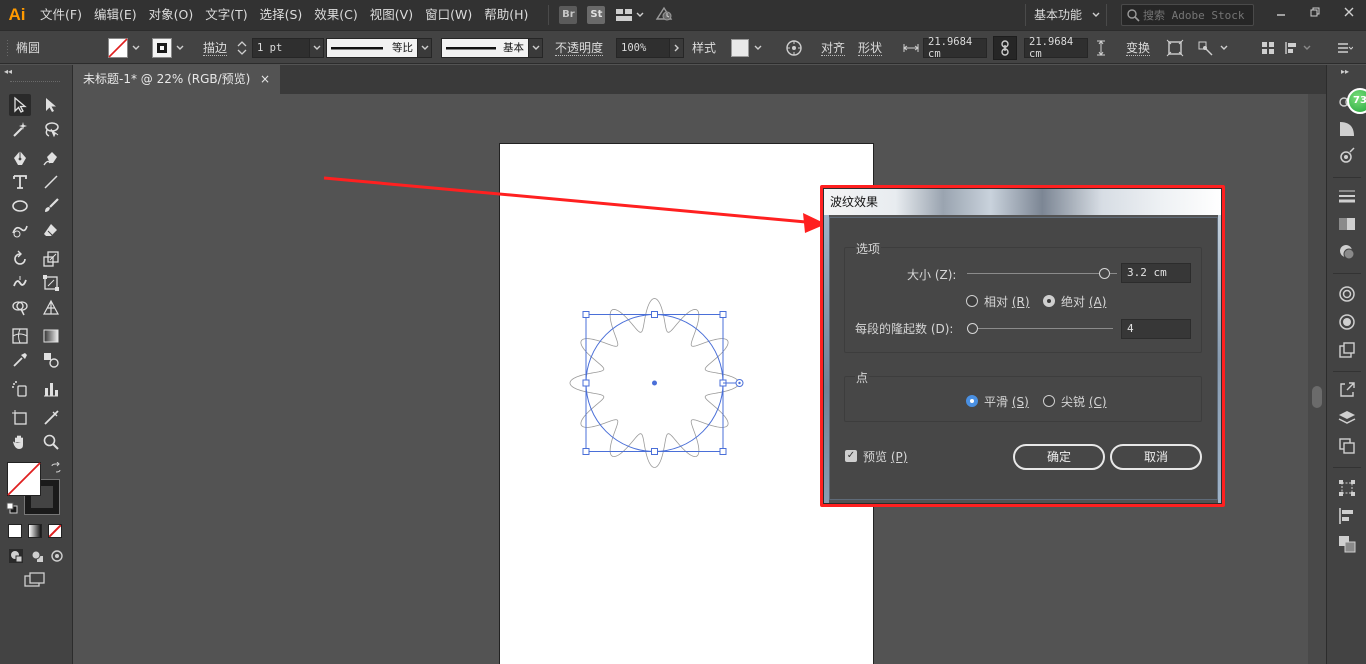 This screenshot has height=664, width=1366. Describe the element at coordinates (1347, 446) in the screenshot. I see `artboards-panel-icon` at that location.